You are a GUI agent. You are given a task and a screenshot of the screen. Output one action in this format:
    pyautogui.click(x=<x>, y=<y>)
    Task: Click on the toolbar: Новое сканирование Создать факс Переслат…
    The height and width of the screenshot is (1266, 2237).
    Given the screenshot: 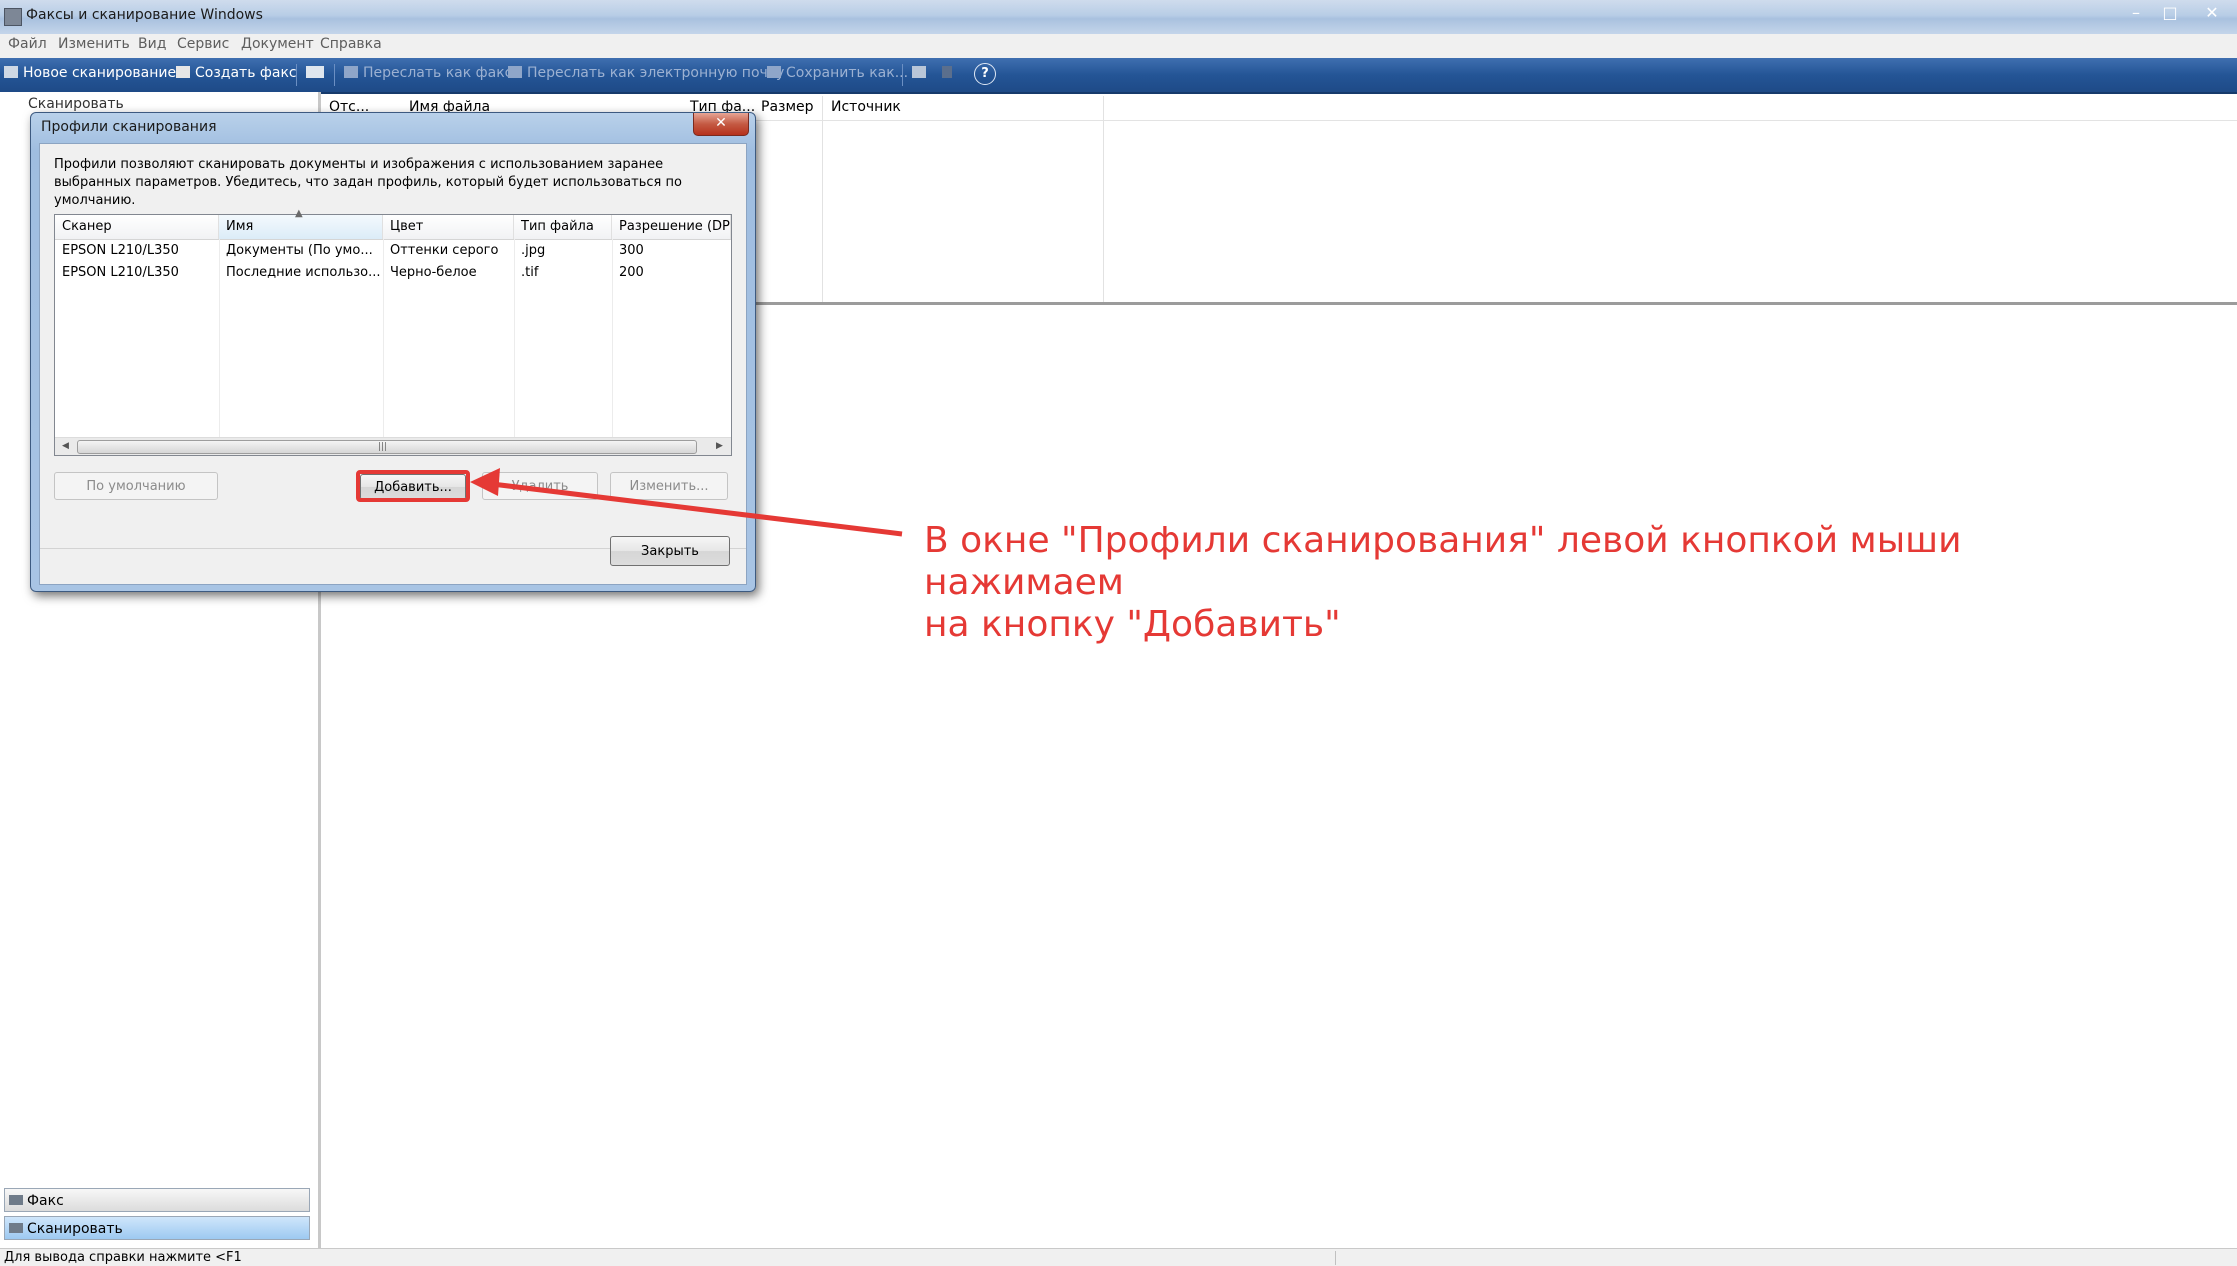 What is the action you would take?
    pyautogui.click(x=1118, y=76)
    